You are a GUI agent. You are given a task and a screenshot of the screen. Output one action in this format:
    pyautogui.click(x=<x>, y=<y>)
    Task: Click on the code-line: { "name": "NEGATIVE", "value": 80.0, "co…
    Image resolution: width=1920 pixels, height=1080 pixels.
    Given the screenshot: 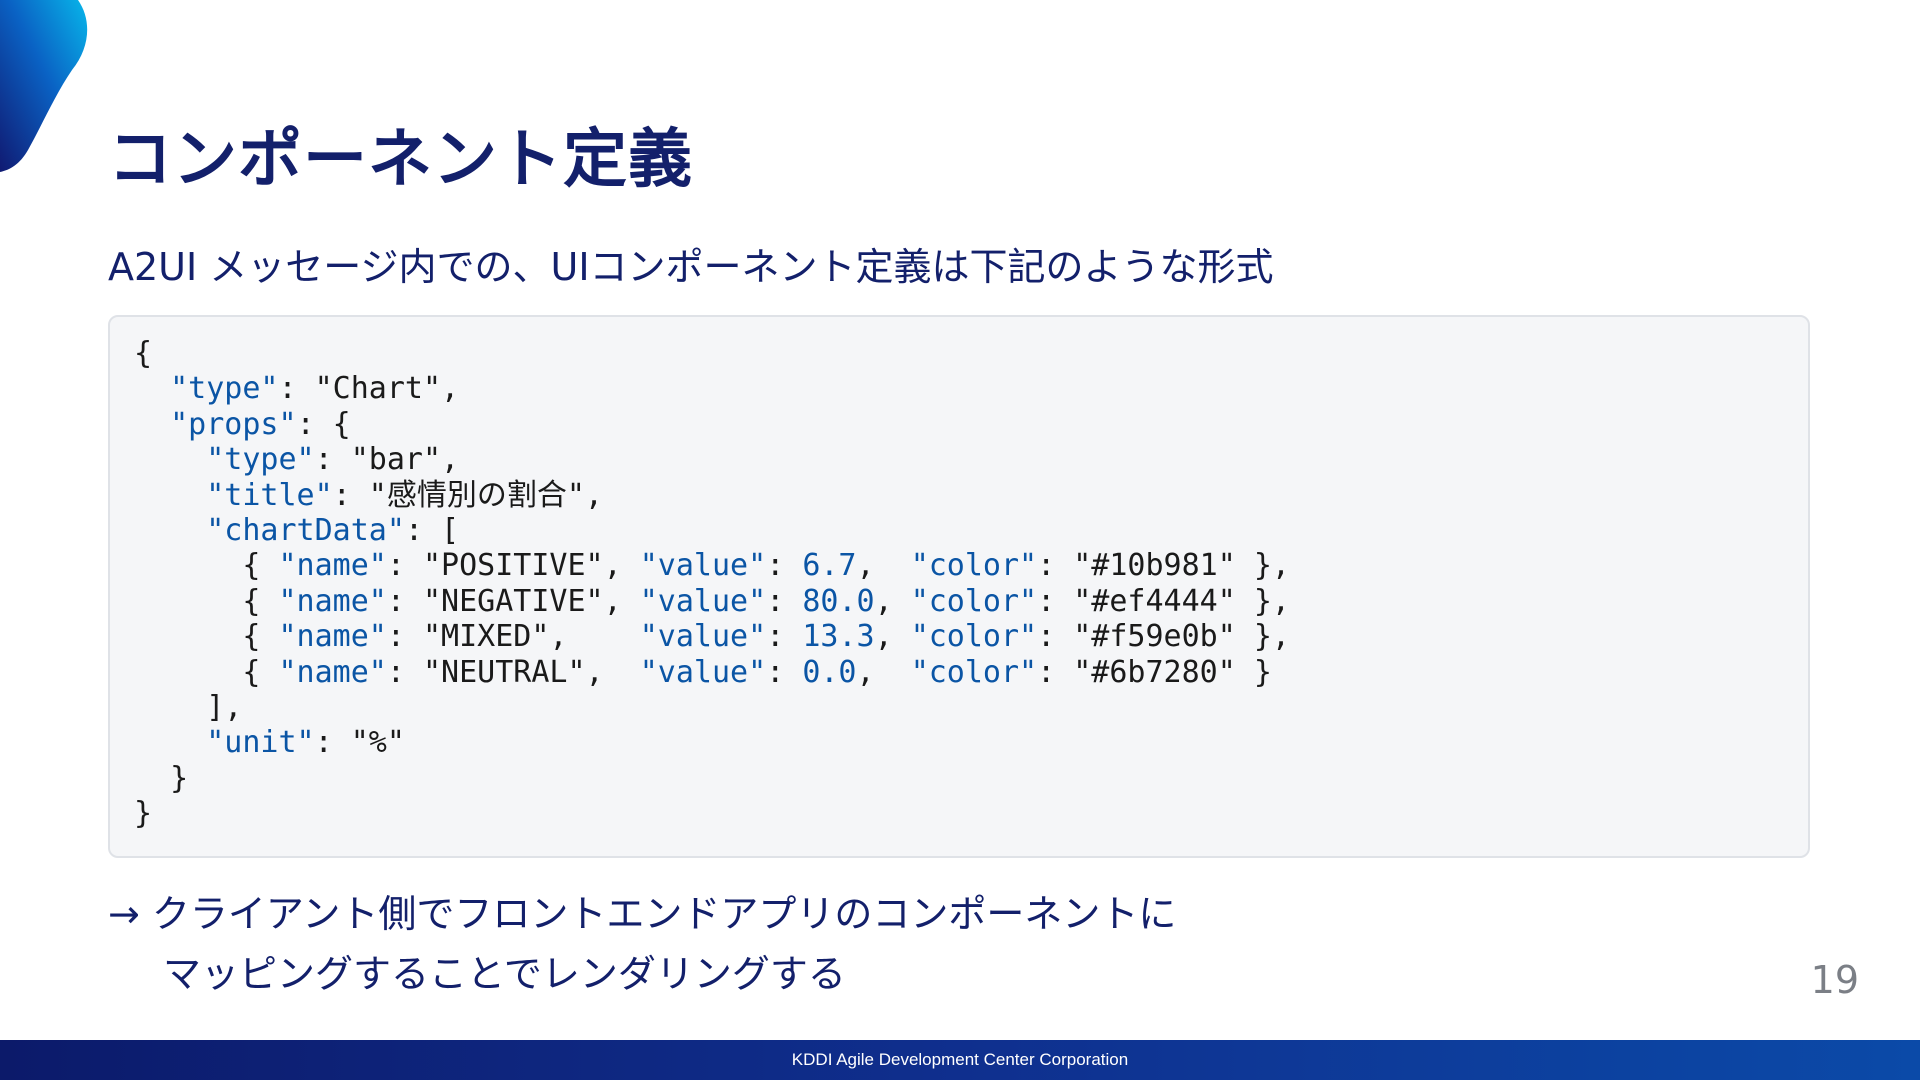 What is the action you would take?
    pyautogui.click(x=712, y=601)
    